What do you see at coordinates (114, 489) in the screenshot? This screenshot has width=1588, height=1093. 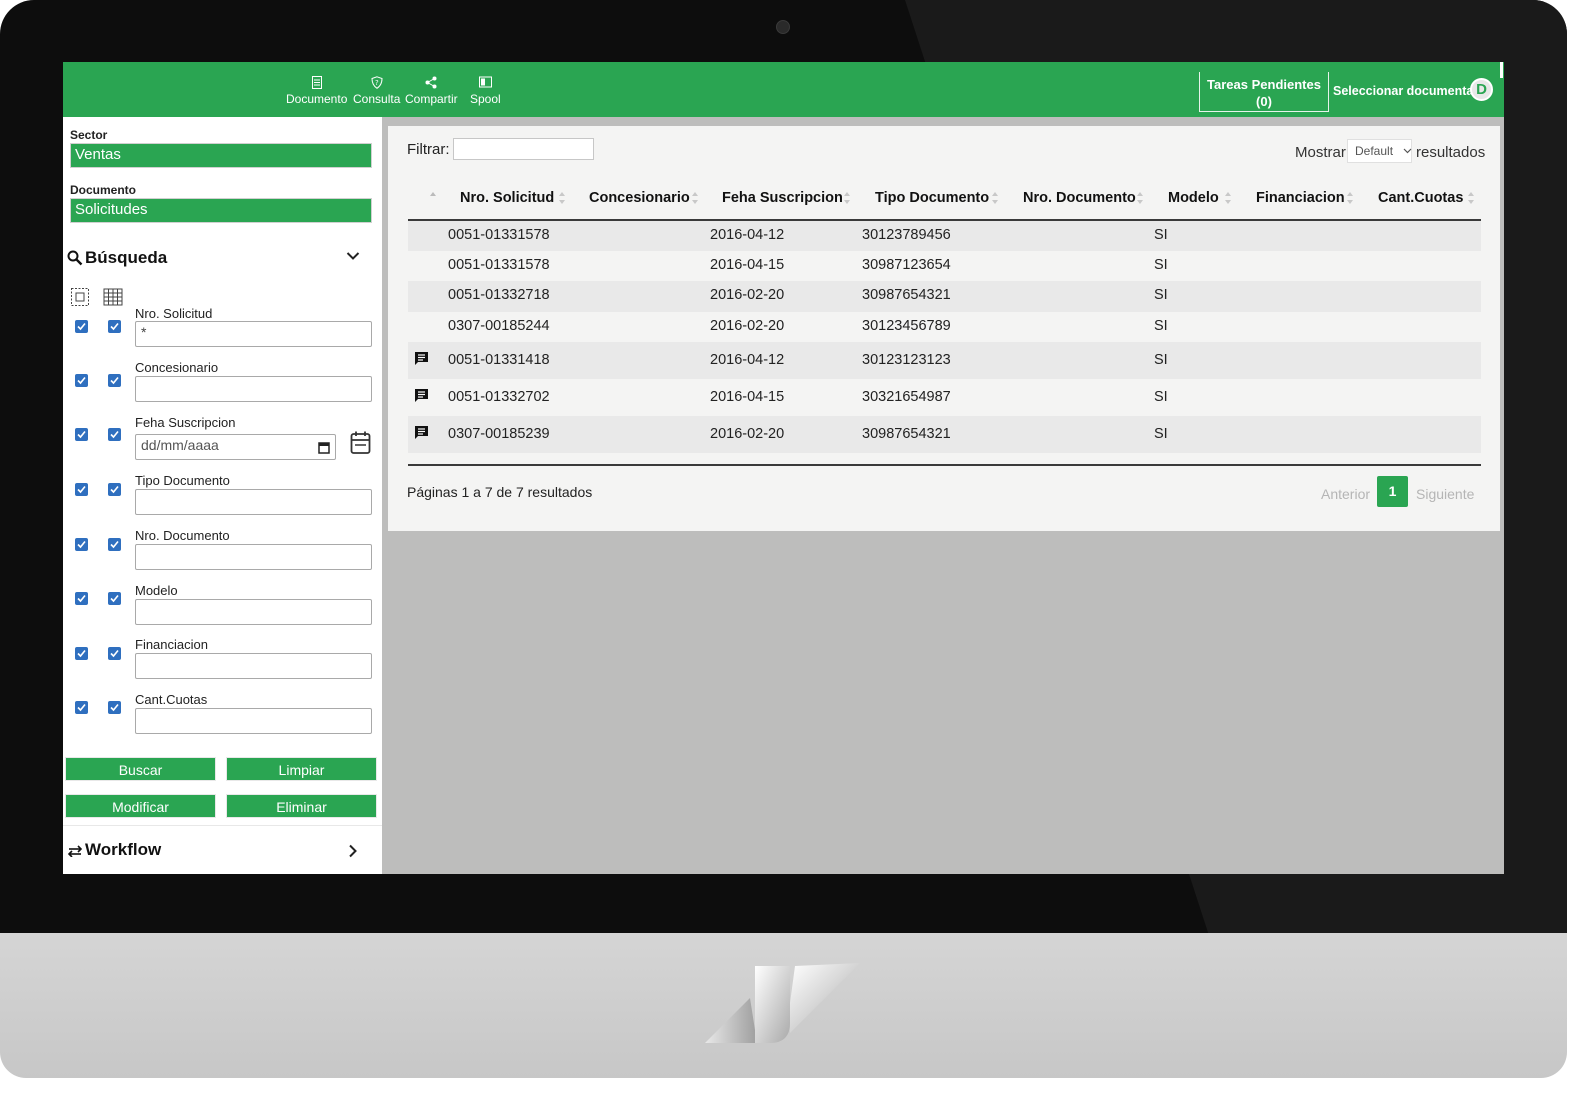 I see `checkbox-column-tipo-documento` at bounding box center [114, 489].